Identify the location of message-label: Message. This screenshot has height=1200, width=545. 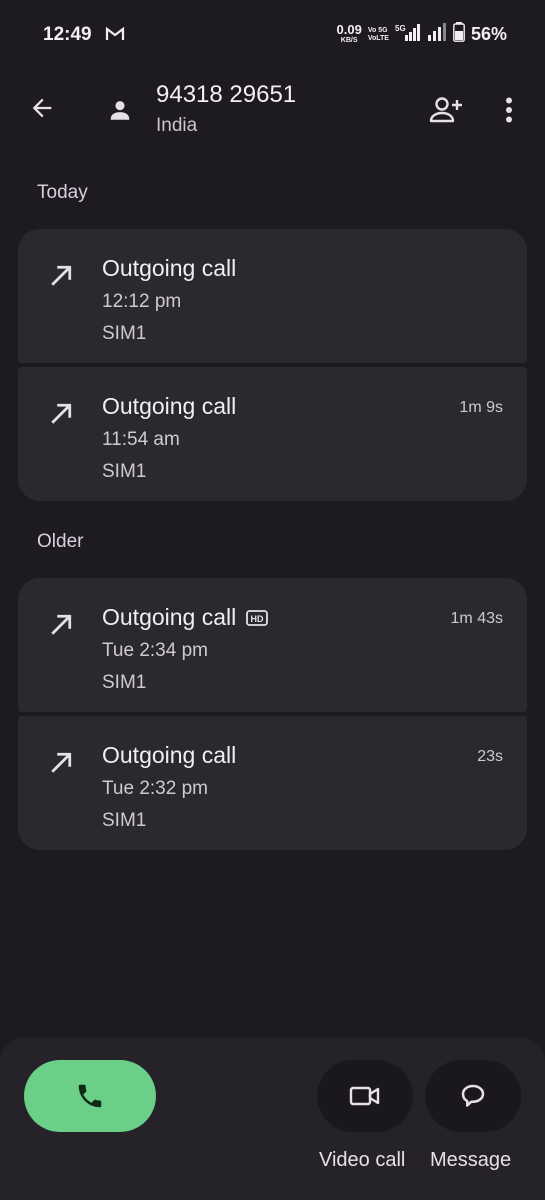
(471, 1160).